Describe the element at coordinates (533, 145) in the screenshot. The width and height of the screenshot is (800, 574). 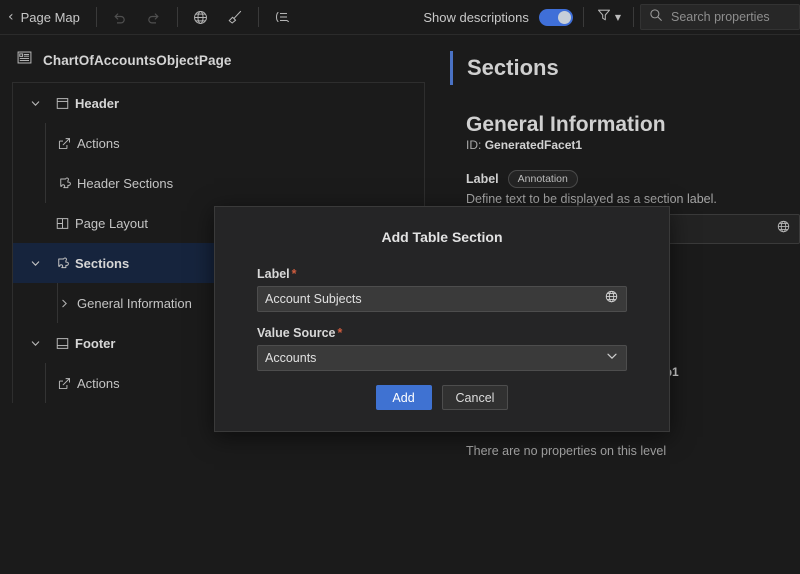
I see `section-id-value: GeneratedFacet1` at that location.